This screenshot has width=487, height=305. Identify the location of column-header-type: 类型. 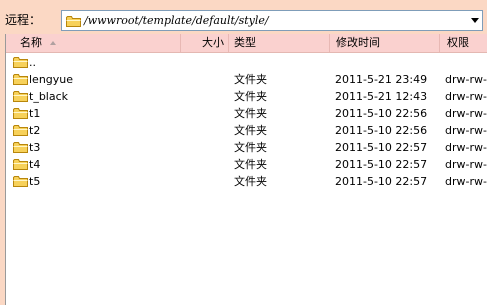
(279, 43).